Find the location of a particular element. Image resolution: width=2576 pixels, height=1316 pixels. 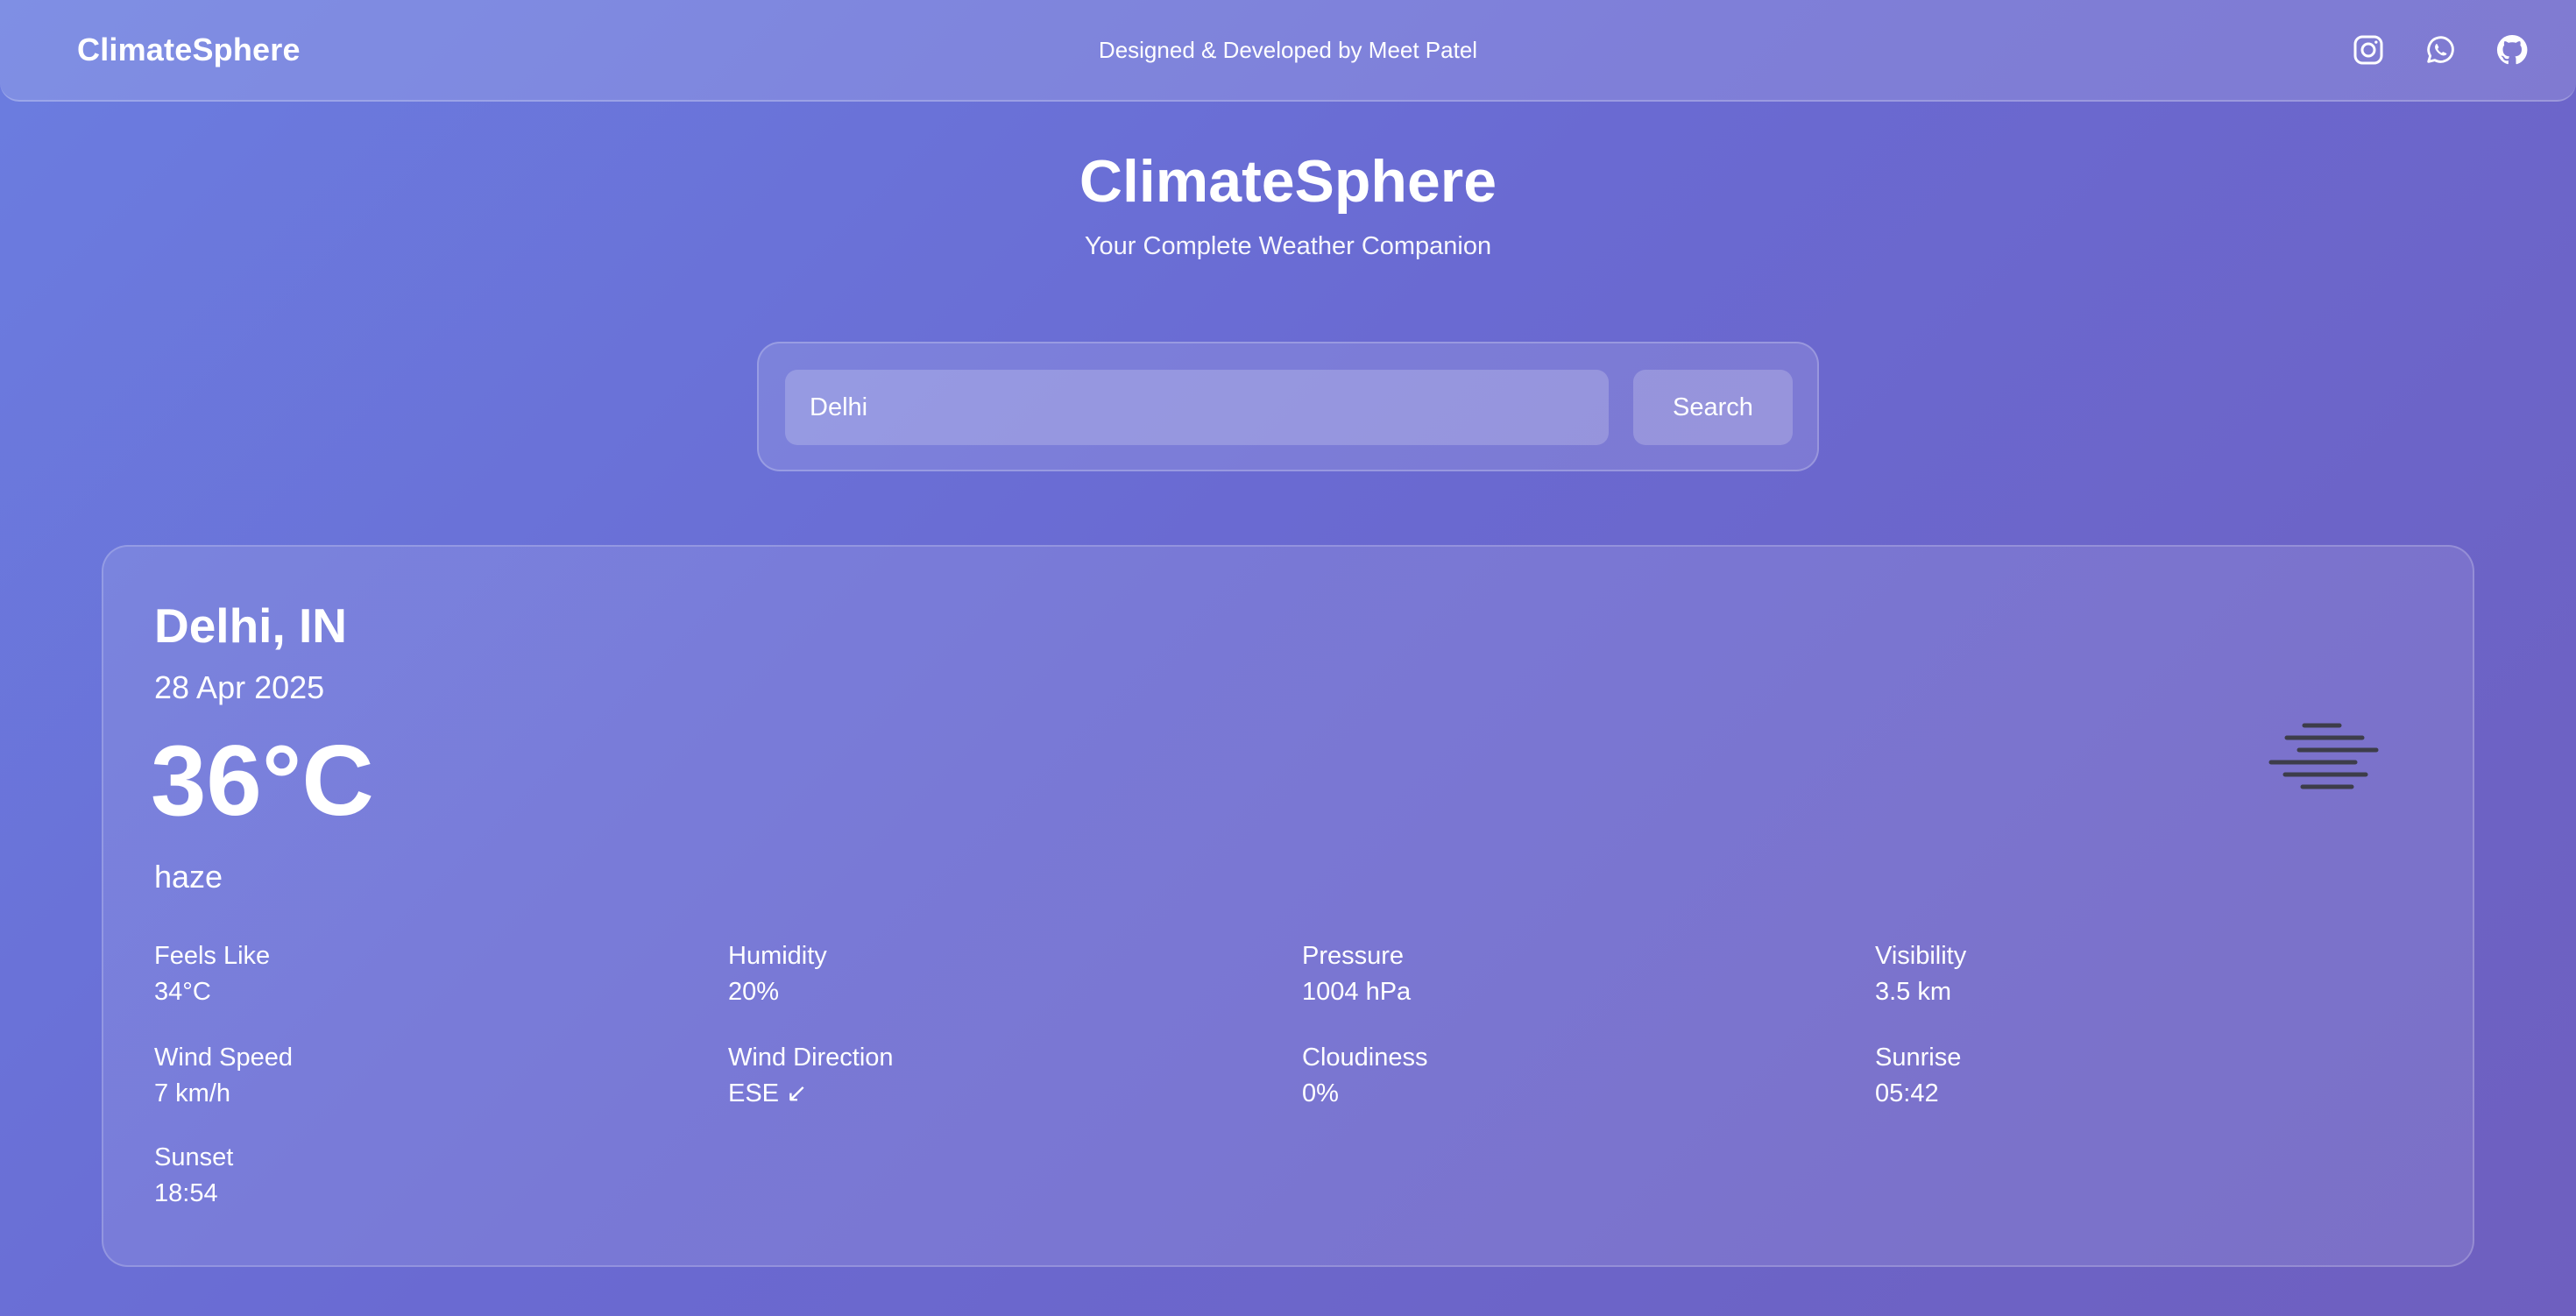

temperature-value: 36°C is located at coordinates (262, 781).